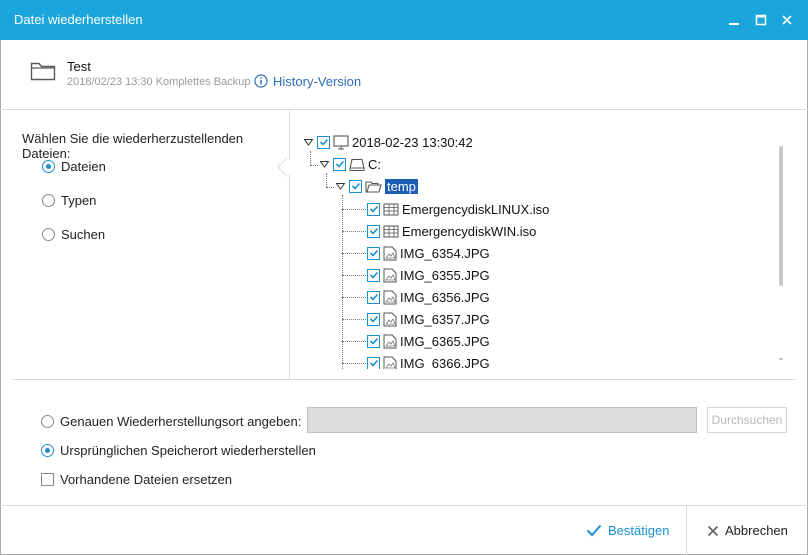 The height and width of the screenshot is (555, 808). What do you see at coordinates (445, 253) in the screenshot?
I see `file-name: IMG_6354.JPG` at bounding box center [445, 253].